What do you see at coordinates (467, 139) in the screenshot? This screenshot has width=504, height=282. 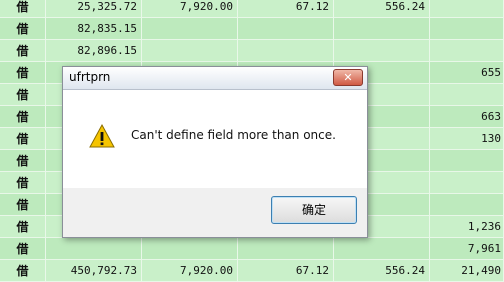 I see `amount-cell: 130` at bounding box center [467, 139].